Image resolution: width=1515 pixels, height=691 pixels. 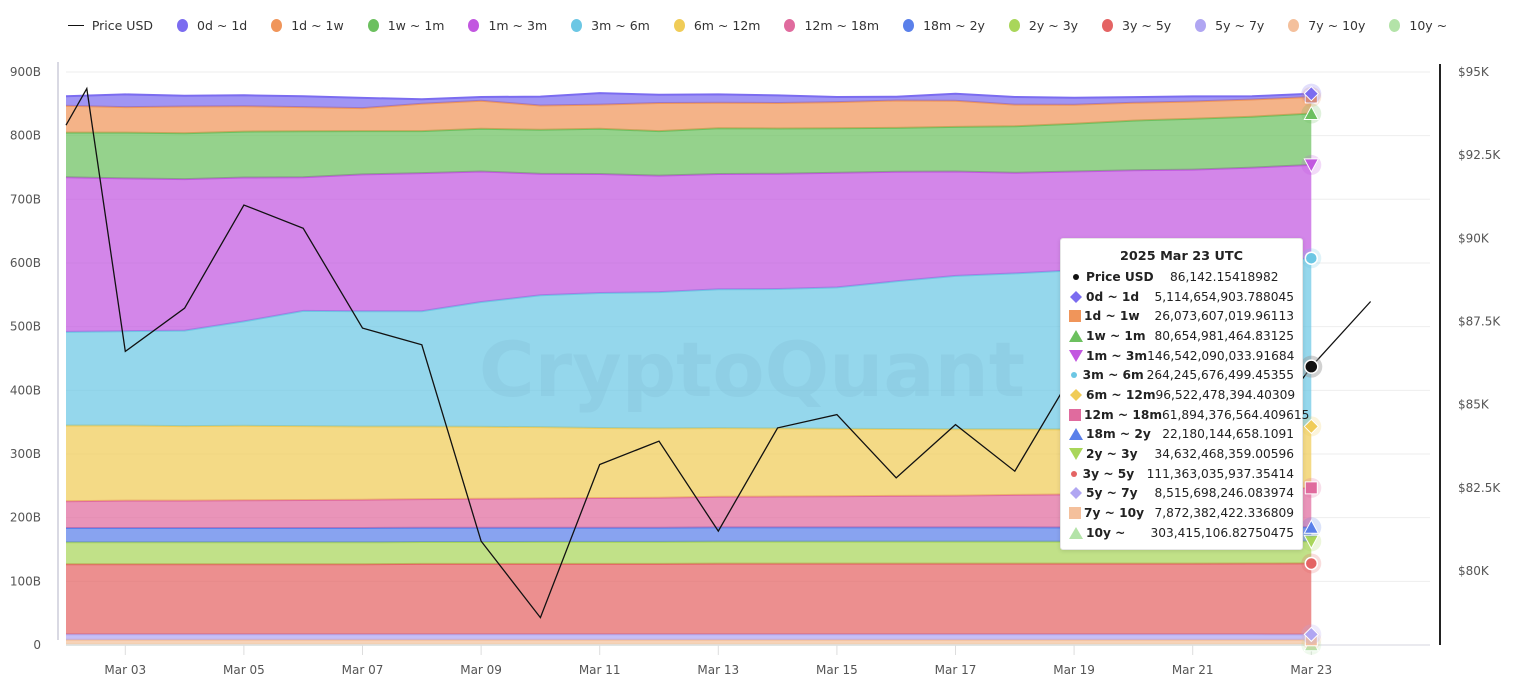 I want to click on tooltip-row: 10y ~ 303,415,106.82750475, so click(x=1181, y=533).